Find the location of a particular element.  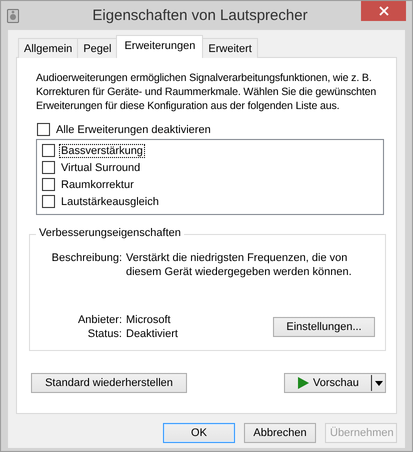

play-icon is located at coordinates (303, 383).